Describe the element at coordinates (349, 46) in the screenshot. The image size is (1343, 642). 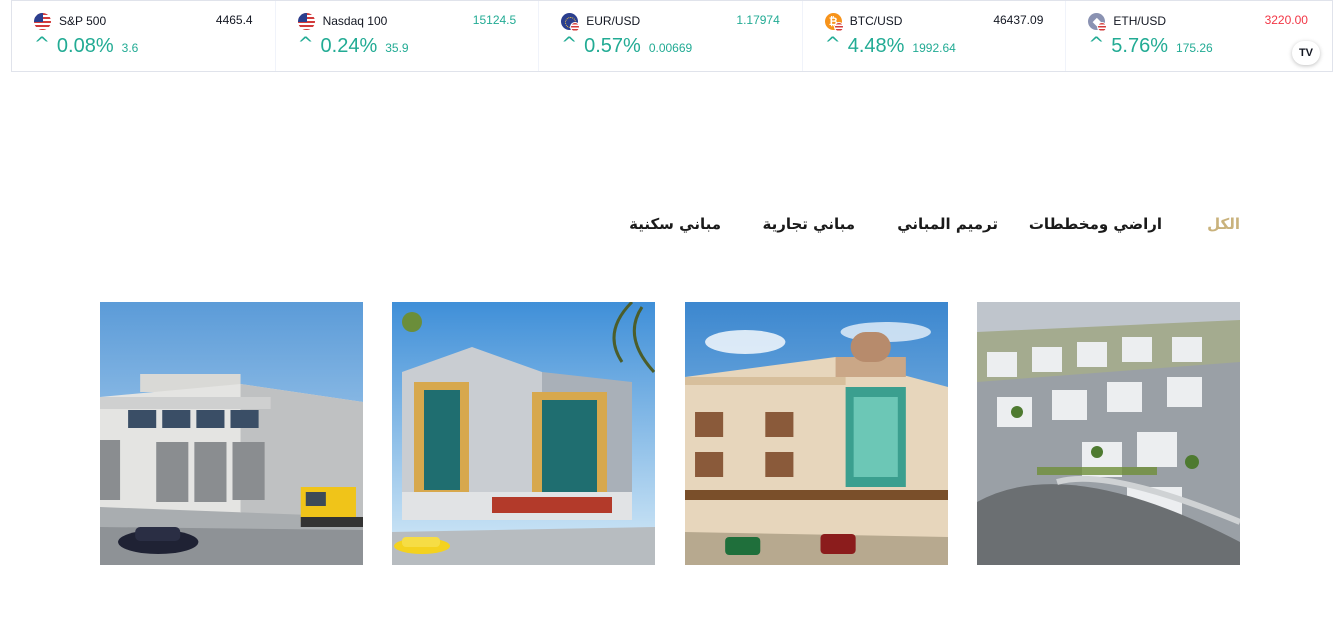
I see `ticker-change-percent: 0.24%` at that location.